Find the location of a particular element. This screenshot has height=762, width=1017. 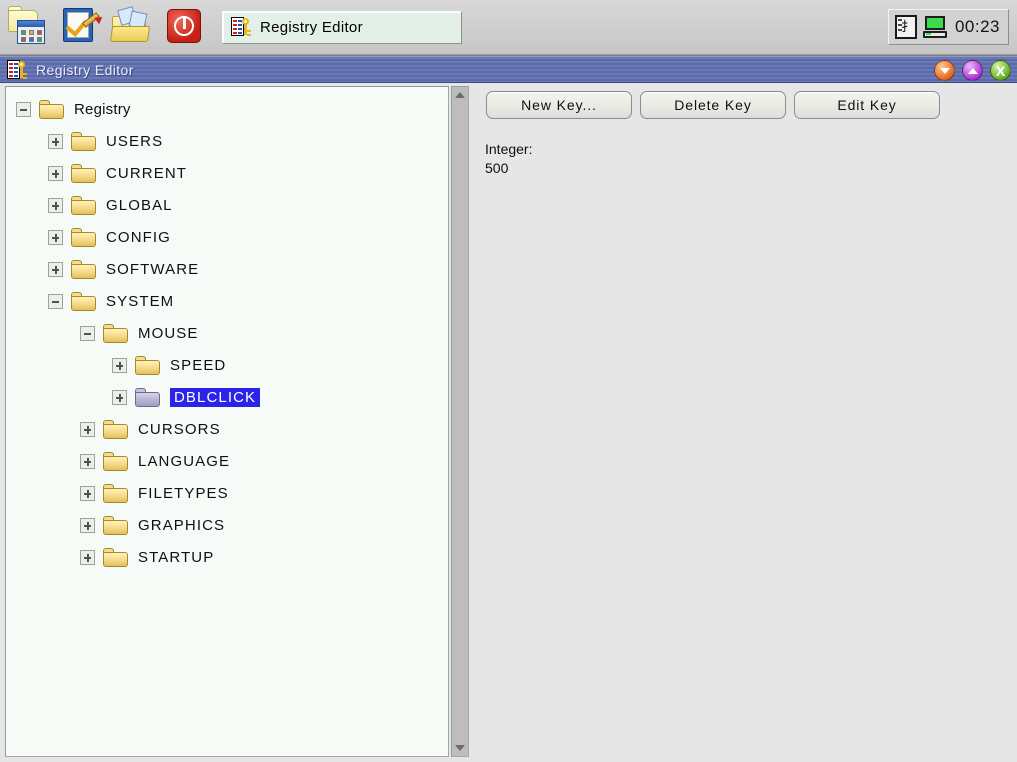

triangle-up-icon is located at coordinates (460, 95).